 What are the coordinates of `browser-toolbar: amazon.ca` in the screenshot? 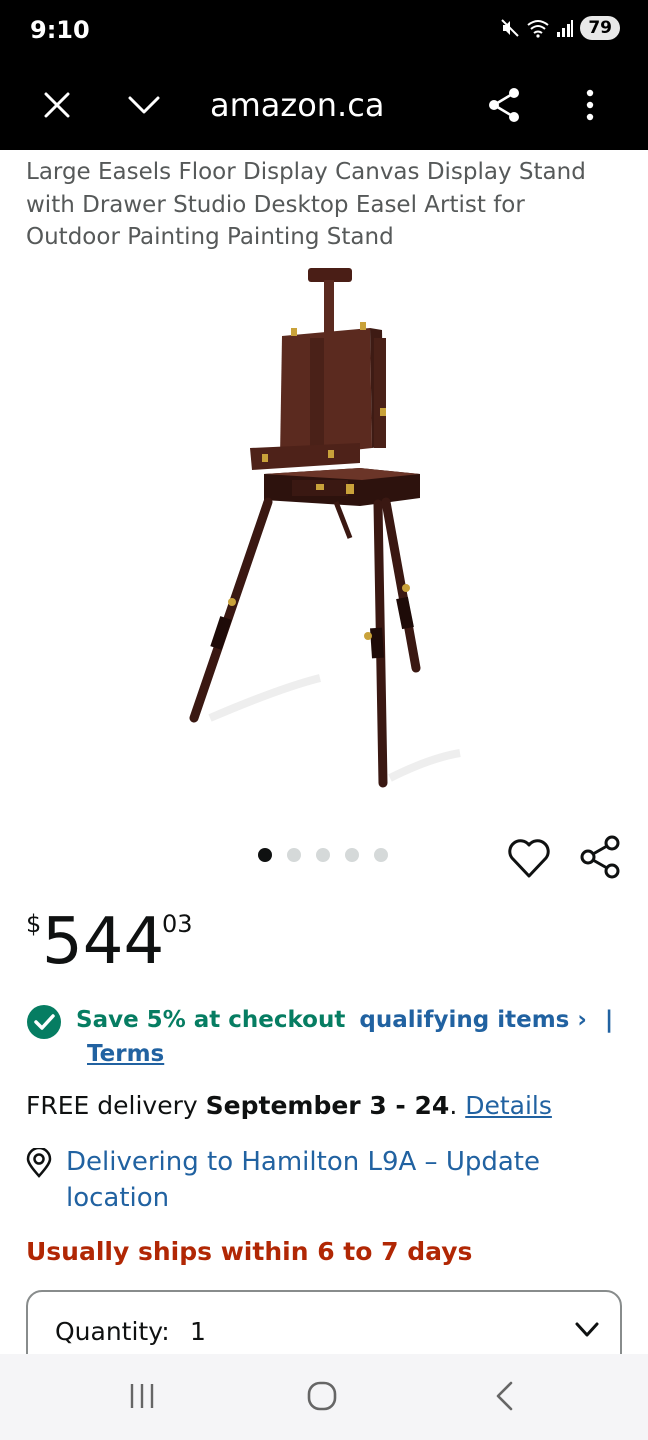 It's located at (324, 105).